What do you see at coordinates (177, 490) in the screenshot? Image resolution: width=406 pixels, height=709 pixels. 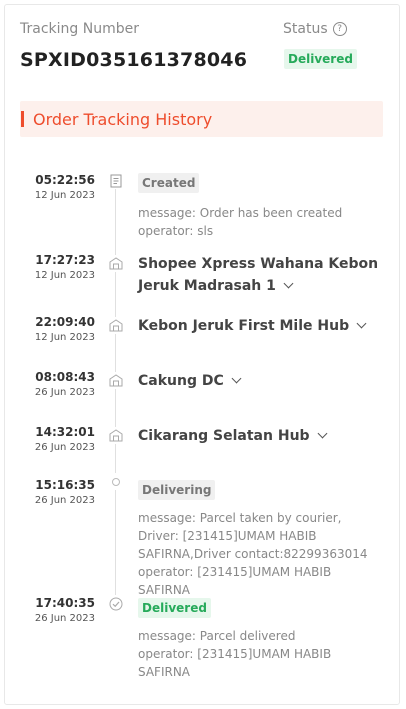 I see `event-tag: Delivering` at bounding box center [177, 490].